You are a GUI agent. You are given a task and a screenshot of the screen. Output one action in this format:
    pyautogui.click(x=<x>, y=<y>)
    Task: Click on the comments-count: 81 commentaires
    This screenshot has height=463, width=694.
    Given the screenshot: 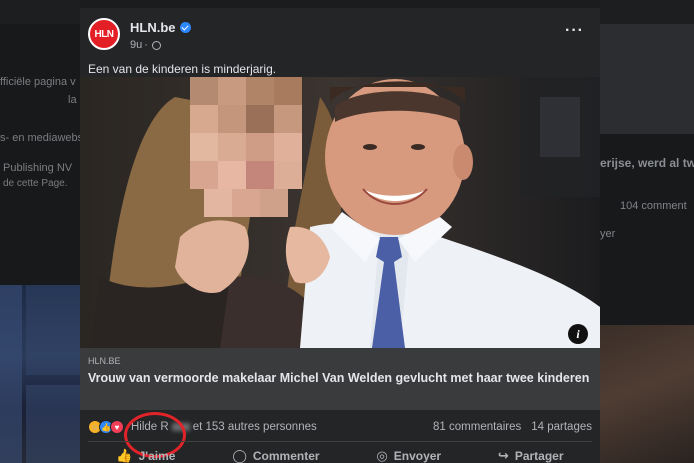 What is the action you would take?
    pyautogui.click(x=477, y=427)
    